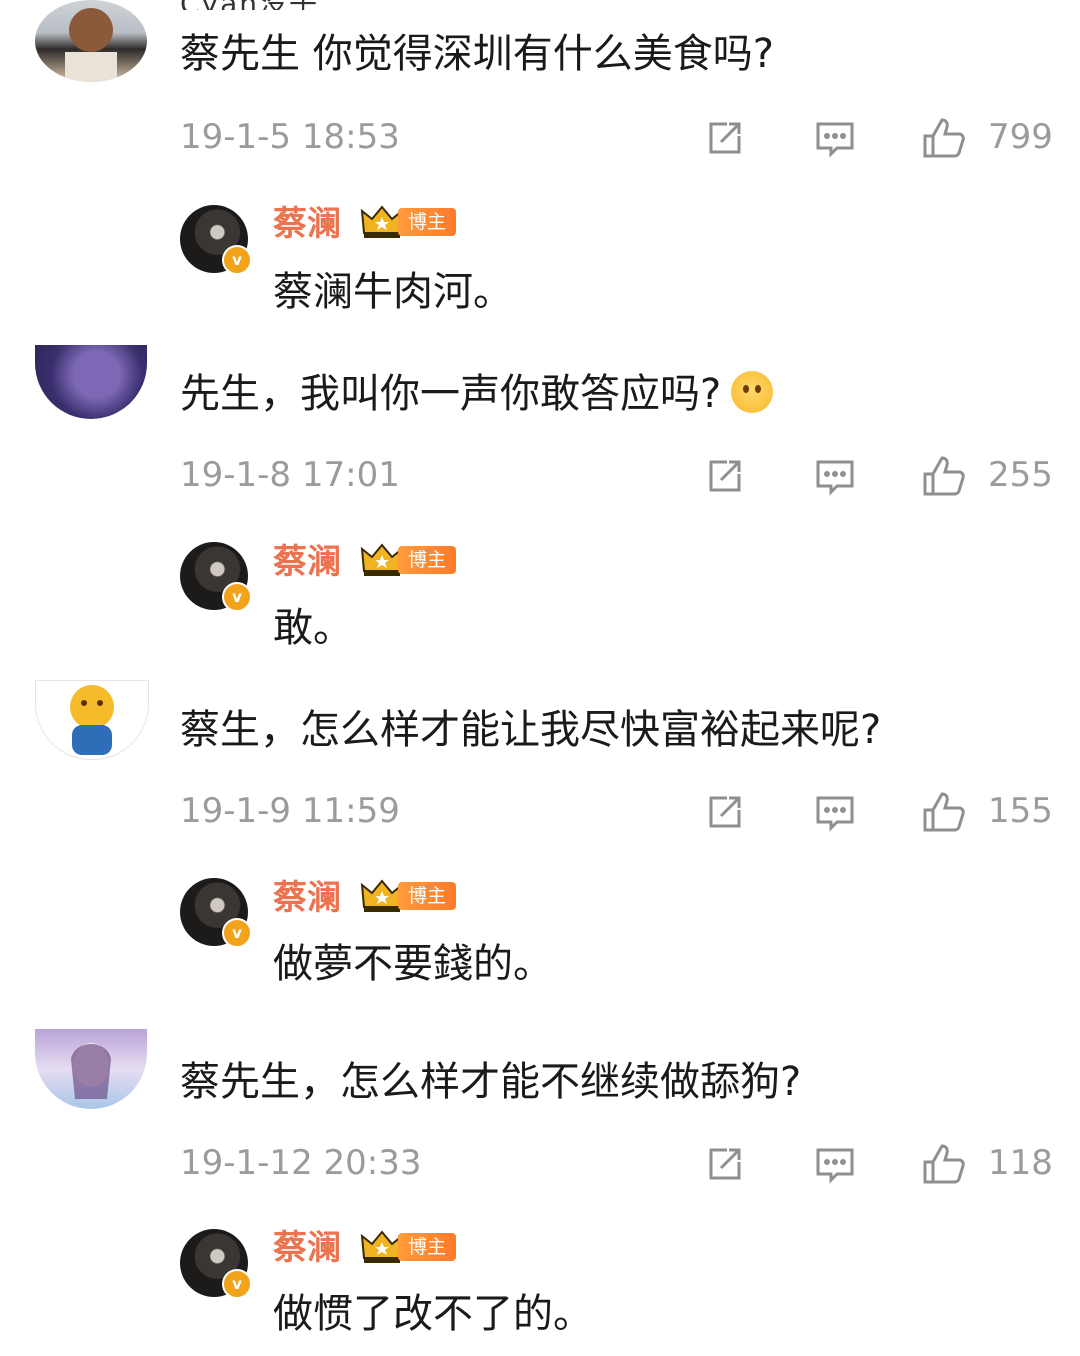  I want to click on comment-text: 先生，我叫你一声你敢答应吗?, so click(477, 394).